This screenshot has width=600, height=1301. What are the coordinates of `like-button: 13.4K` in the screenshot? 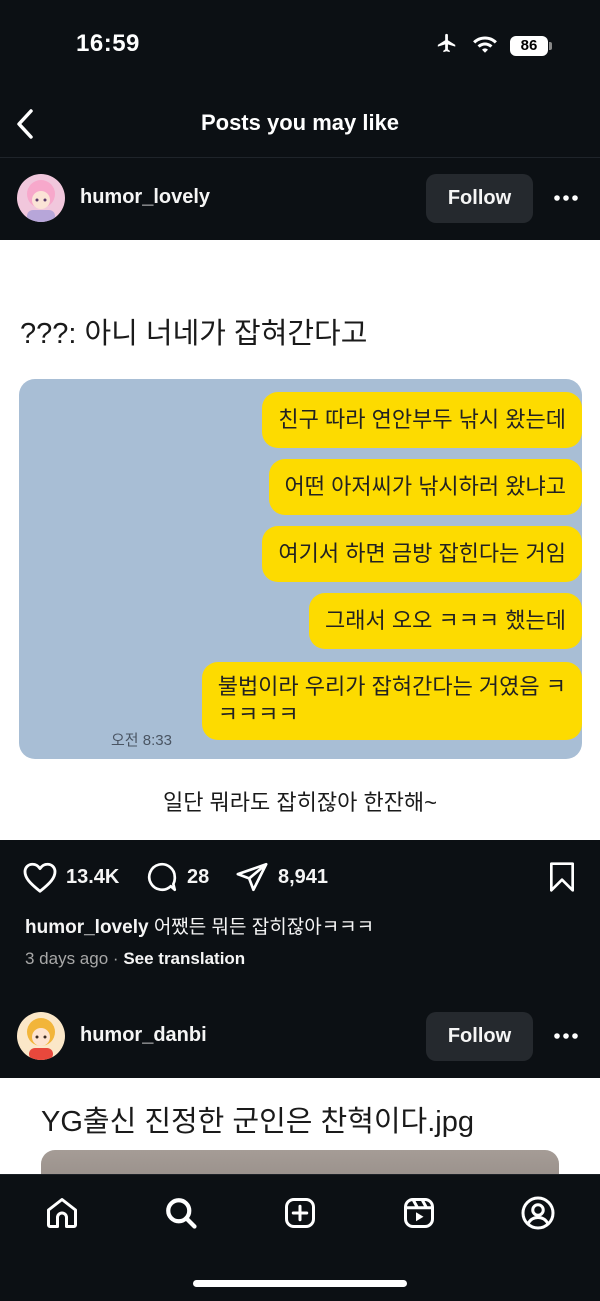 It's located at (70, 877).